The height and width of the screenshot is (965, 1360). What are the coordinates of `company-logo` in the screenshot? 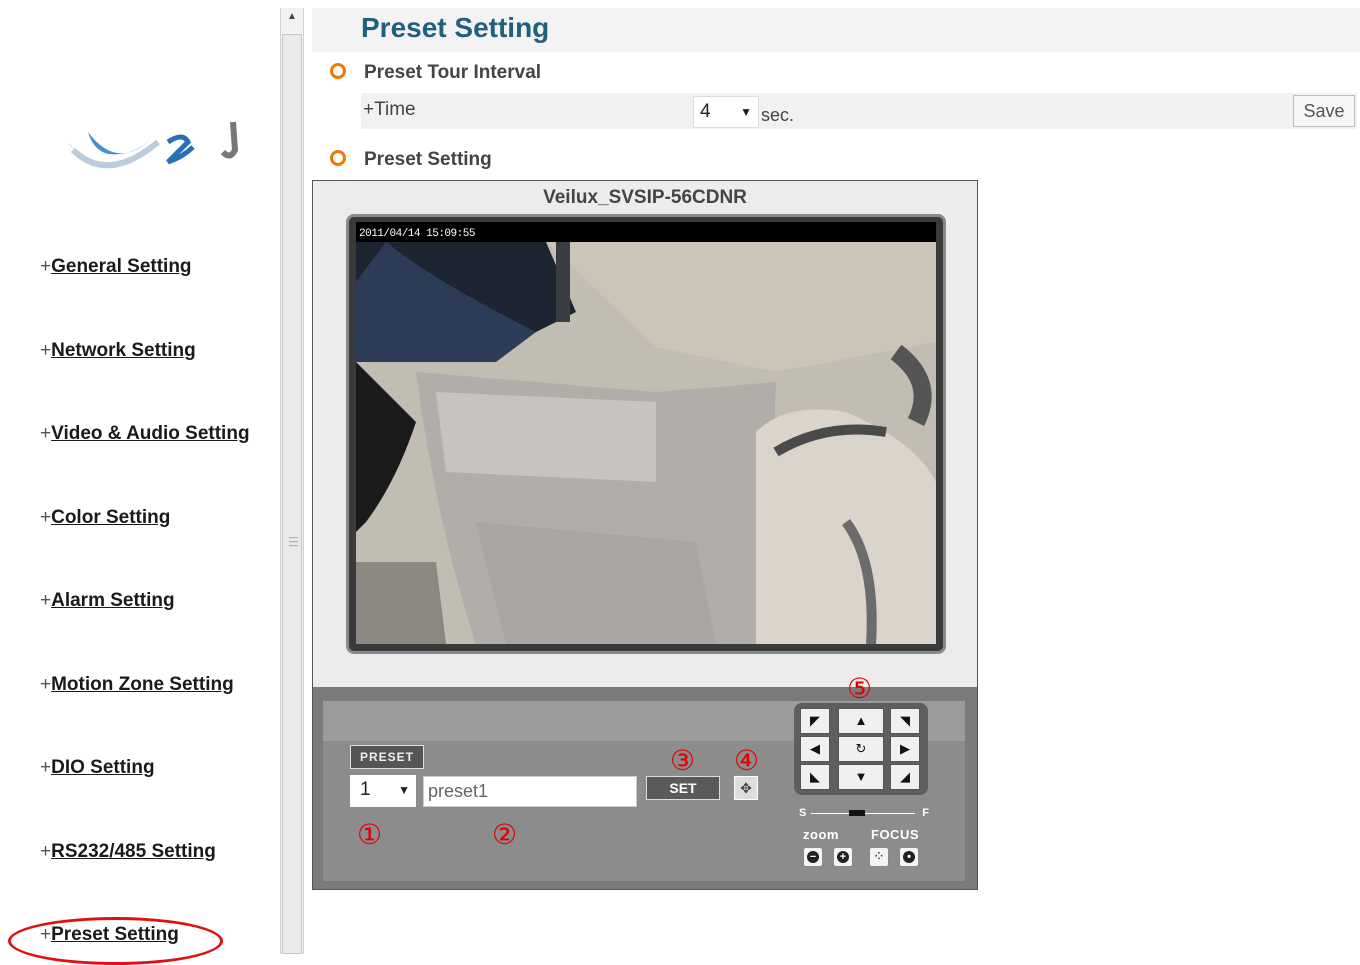 It's located at (158, 147).